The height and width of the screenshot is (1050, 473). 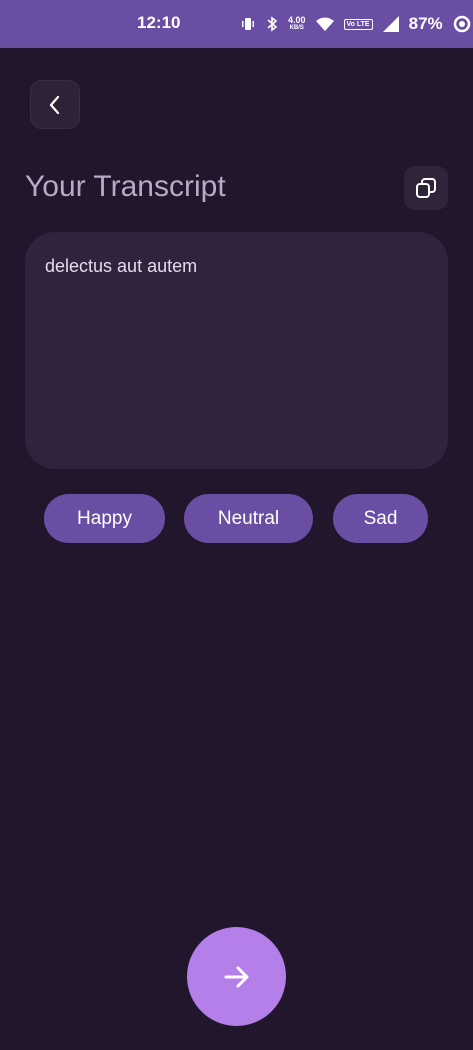 I want to click on status-icons: 4.00 KB/S Vo LTE 87%, so click(x=355, y=24).